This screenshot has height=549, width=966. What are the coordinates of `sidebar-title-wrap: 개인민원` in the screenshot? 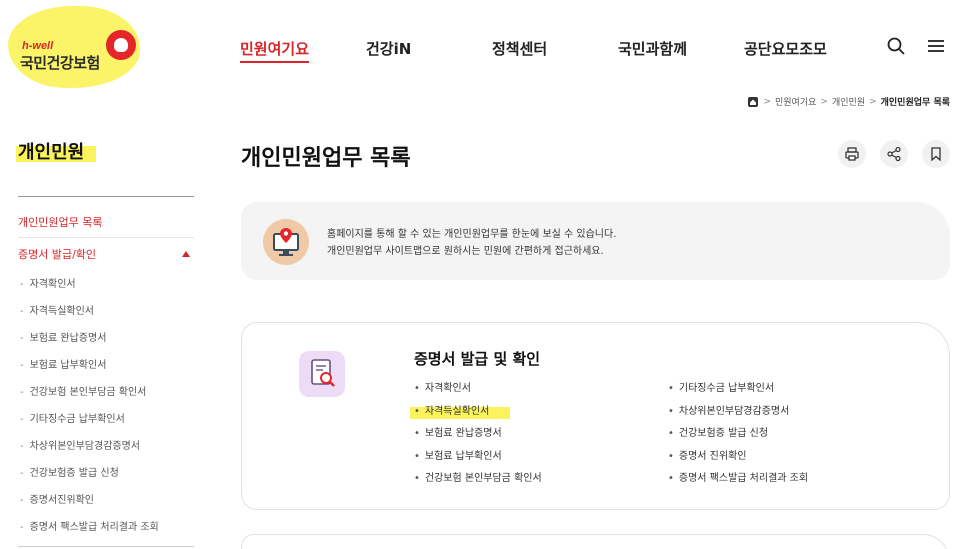 It's located at (56, 151).